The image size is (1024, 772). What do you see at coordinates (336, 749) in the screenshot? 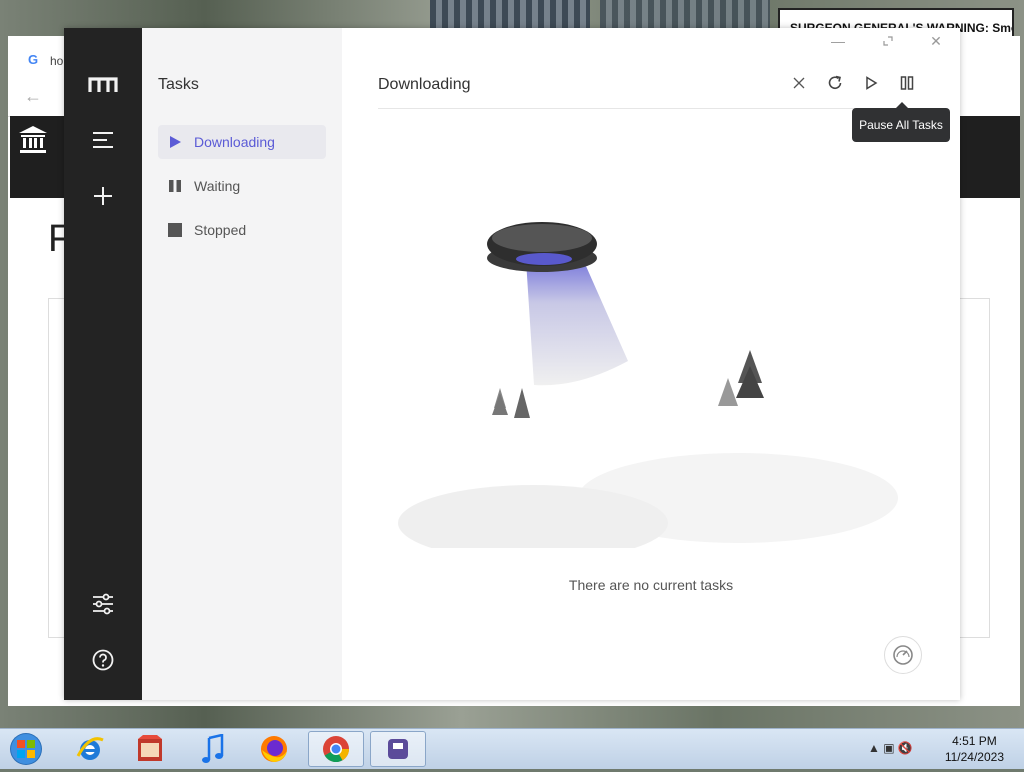
I see `chrome-icon` at bounding box center [336, 749].